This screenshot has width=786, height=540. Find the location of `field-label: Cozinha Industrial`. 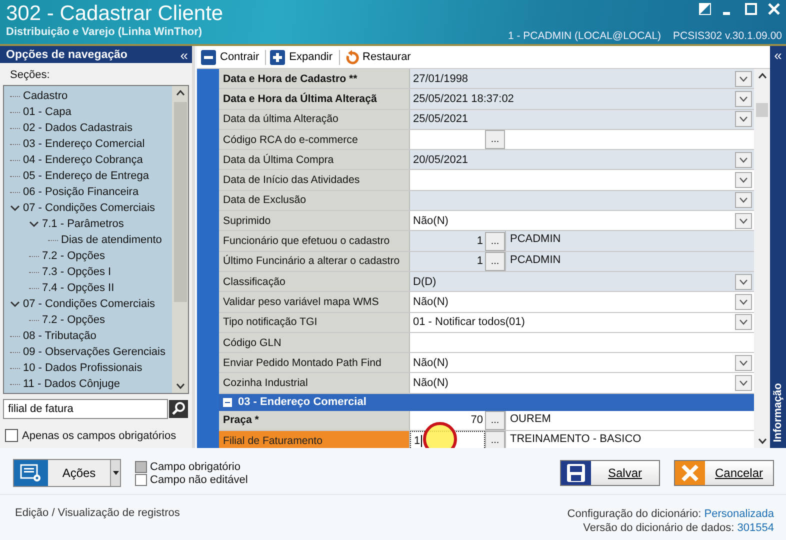

field-label: Cozinha Industrial is located at coordinates (314, 383).